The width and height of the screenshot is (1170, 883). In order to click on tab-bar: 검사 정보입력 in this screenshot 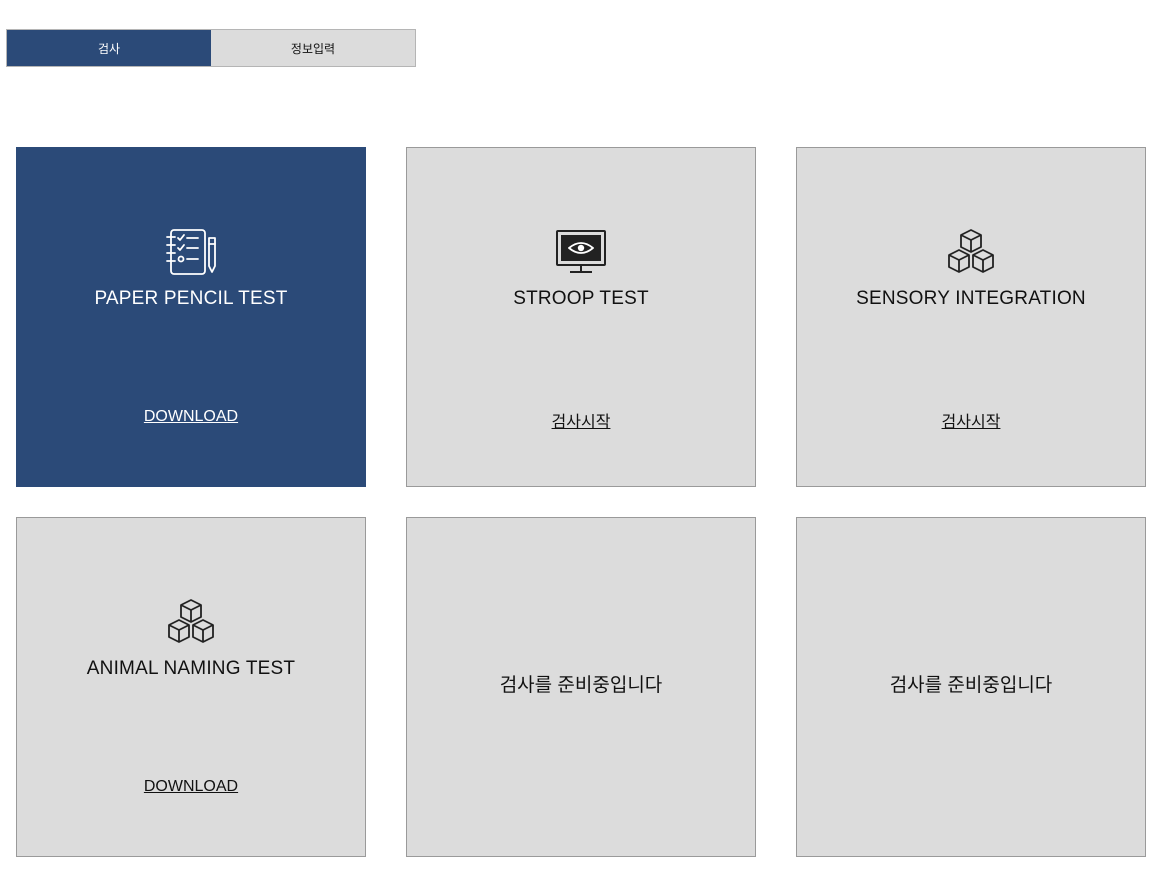, I will do `click(211, 48)`.